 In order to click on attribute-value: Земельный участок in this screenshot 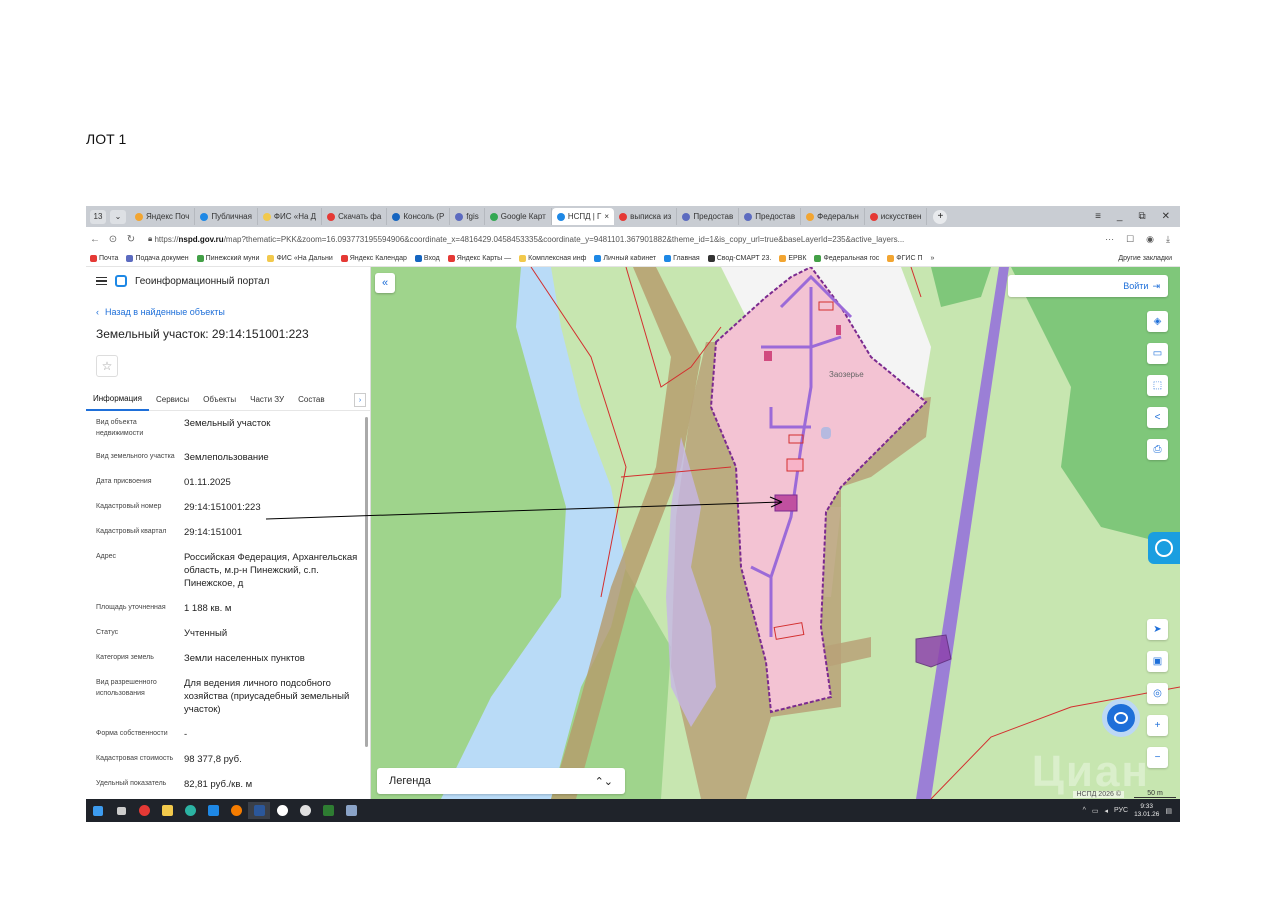, I will do `click(227, 423)`.